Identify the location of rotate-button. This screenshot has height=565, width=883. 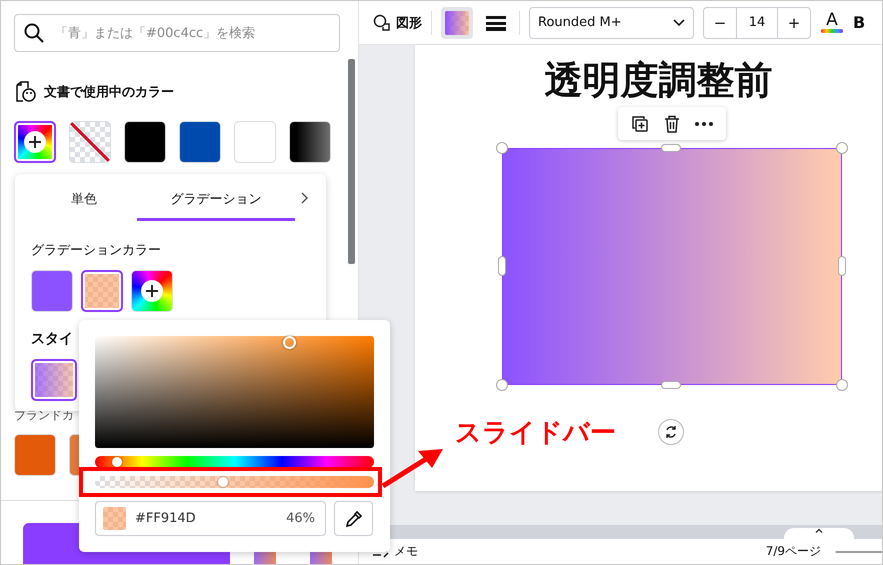
(671, 432).